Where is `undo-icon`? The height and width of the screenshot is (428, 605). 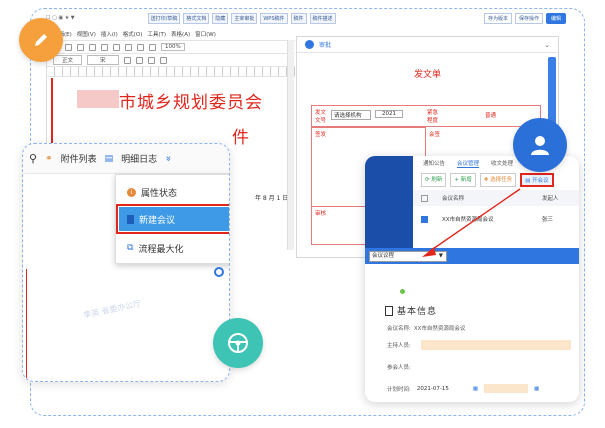
undo-icon is located at coordinates (140, 47).